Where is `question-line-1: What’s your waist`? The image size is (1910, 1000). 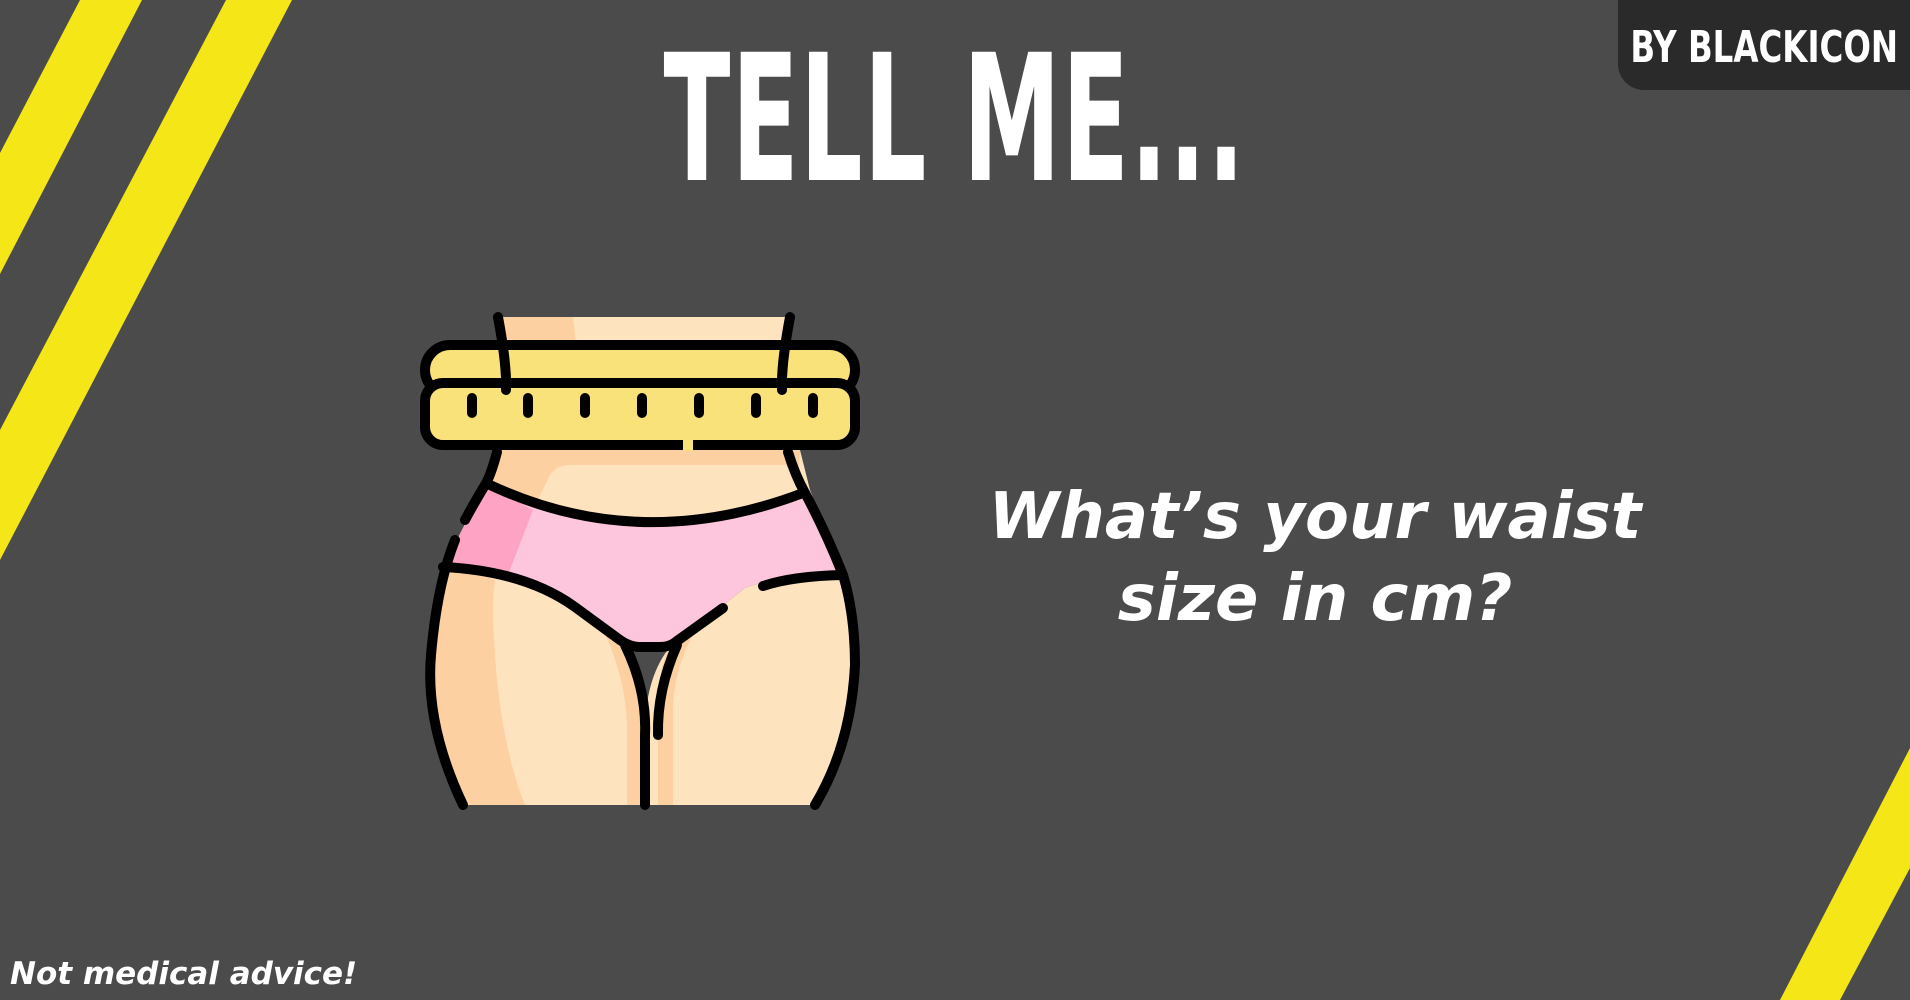
question-line-1: What’s your waist is located at coordinates (1315, 517).